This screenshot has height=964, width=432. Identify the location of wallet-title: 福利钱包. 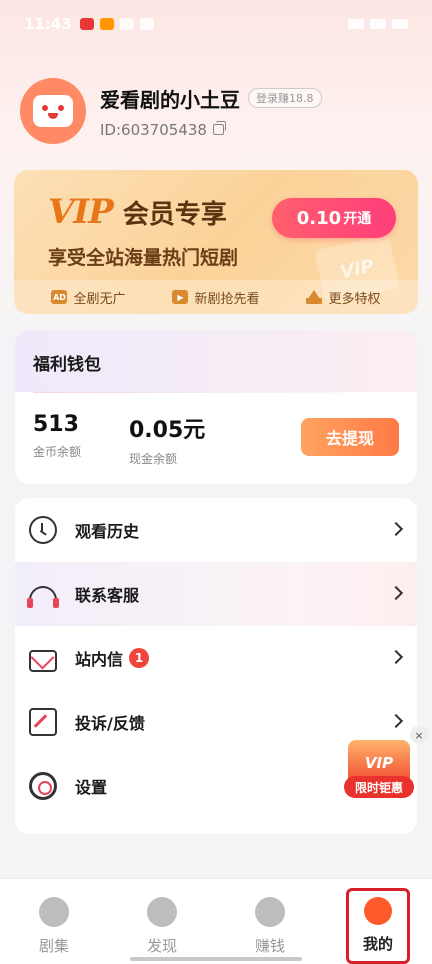
(216, 361).